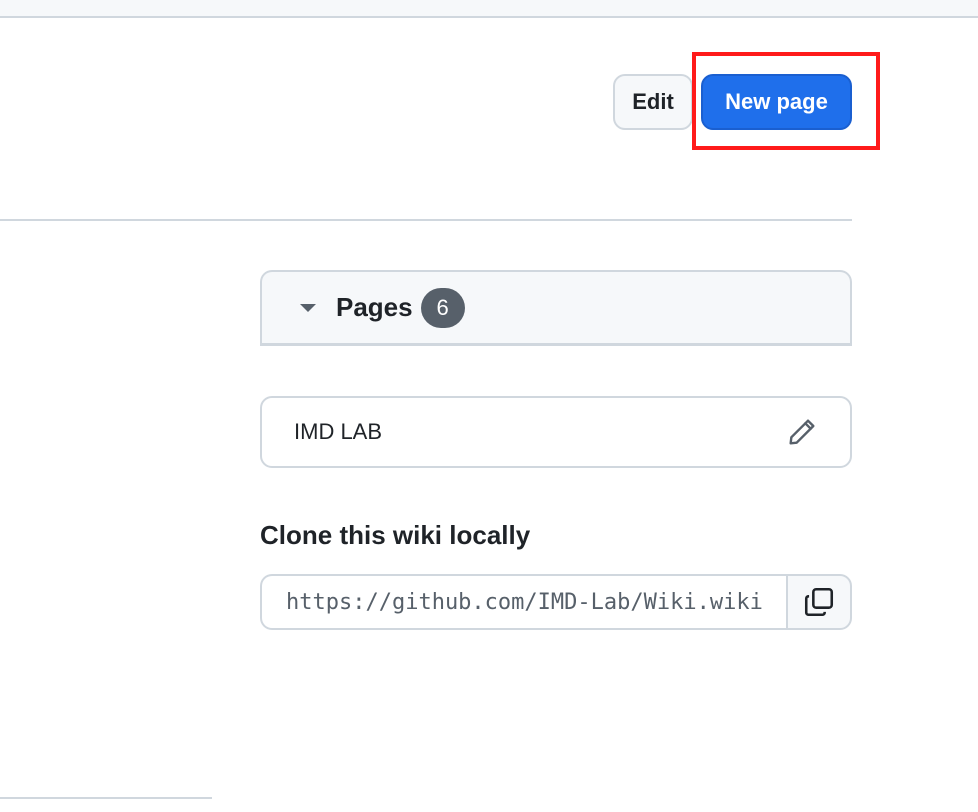  I want to click on new-page-button: New page, so click(776, 102).